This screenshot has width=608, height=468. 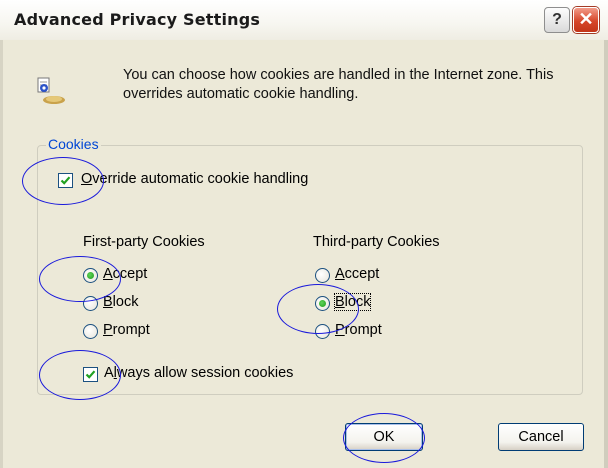 I want to click on third-party-header: Third-party Cookies, so click(x=376, y=242).